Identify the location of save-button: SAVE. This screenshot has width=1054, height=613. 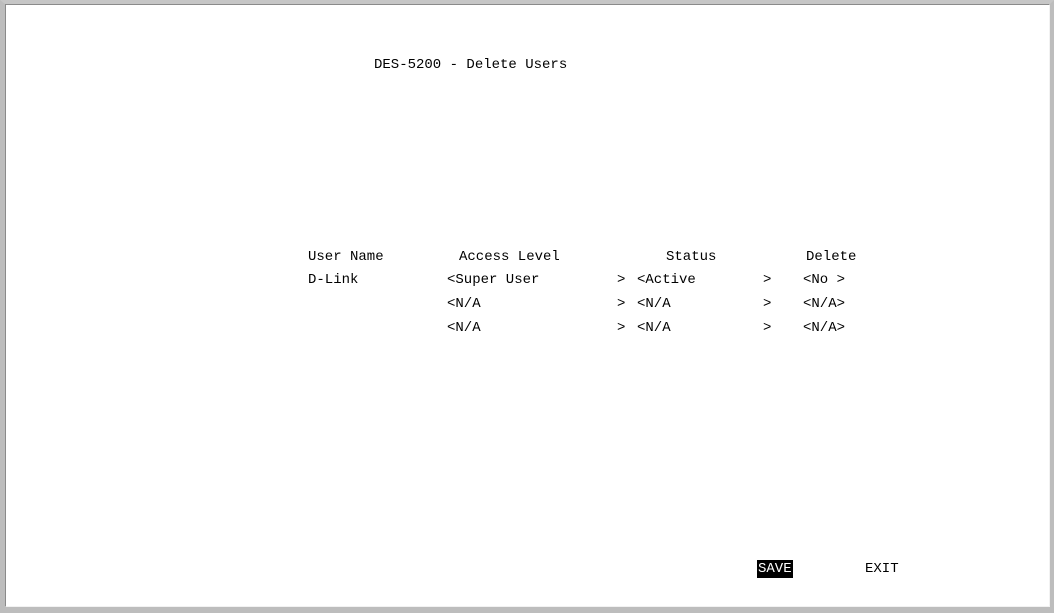
(775, 569).